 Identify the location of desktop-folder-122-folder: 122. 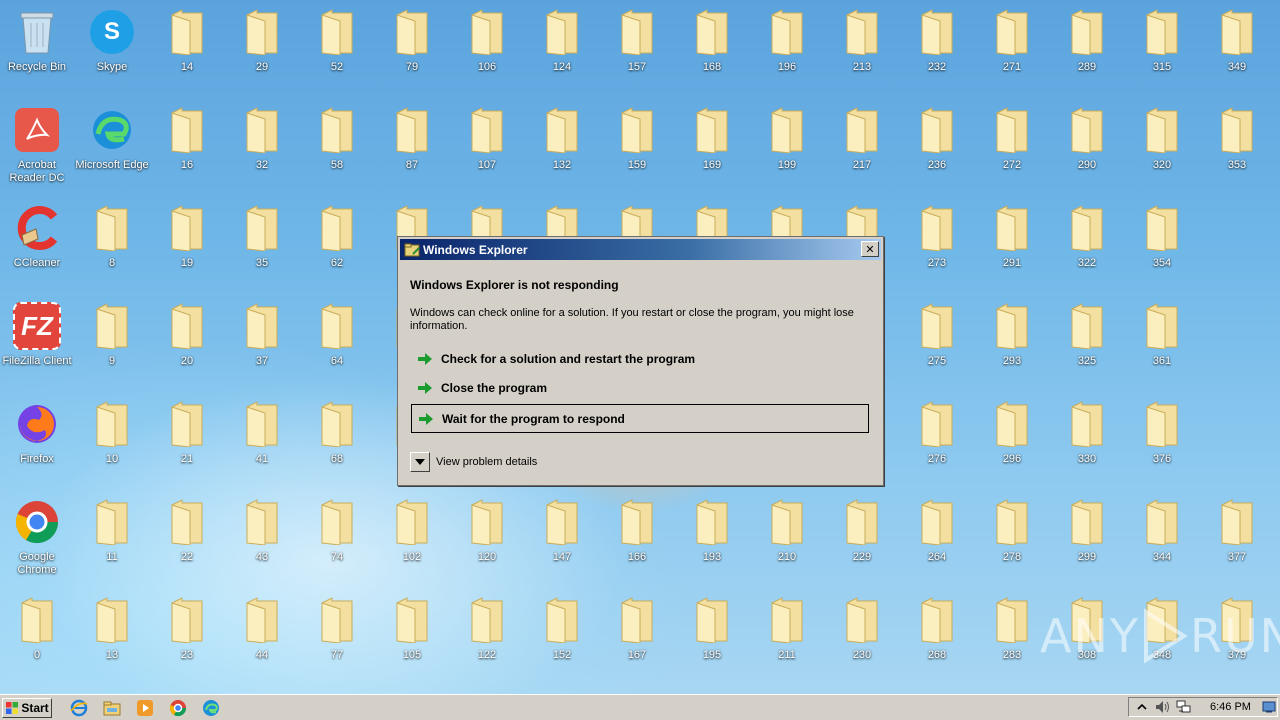
(487, 637).